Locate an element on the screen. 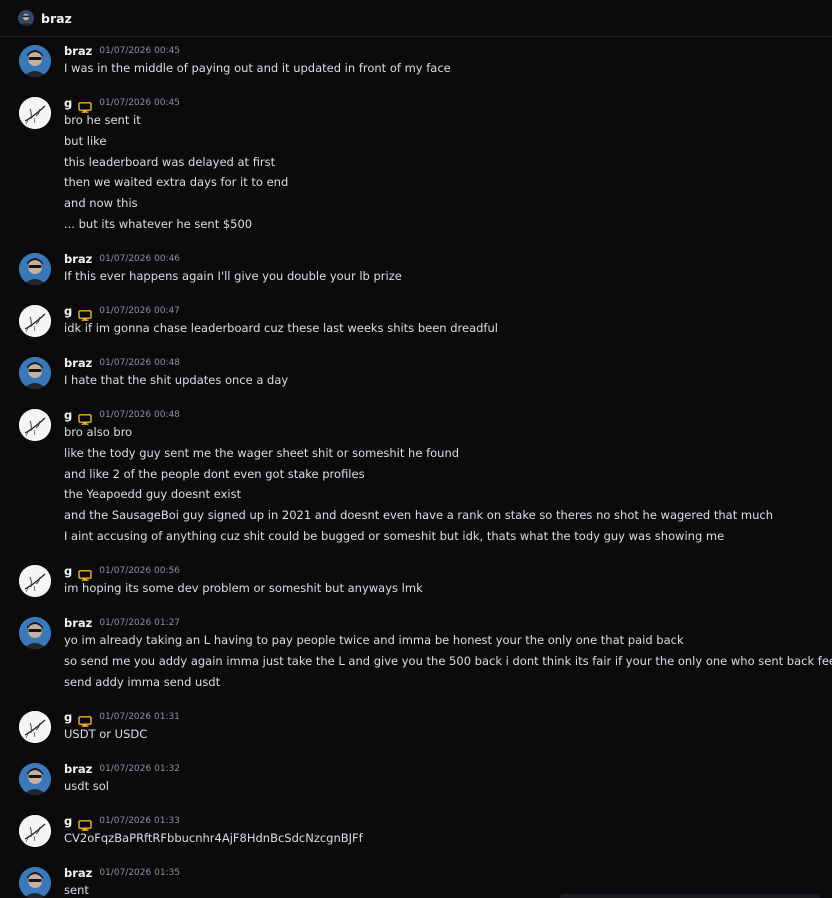  message-timestamp: 01/07/2026 01:27 is located at coordinates (140, 623).